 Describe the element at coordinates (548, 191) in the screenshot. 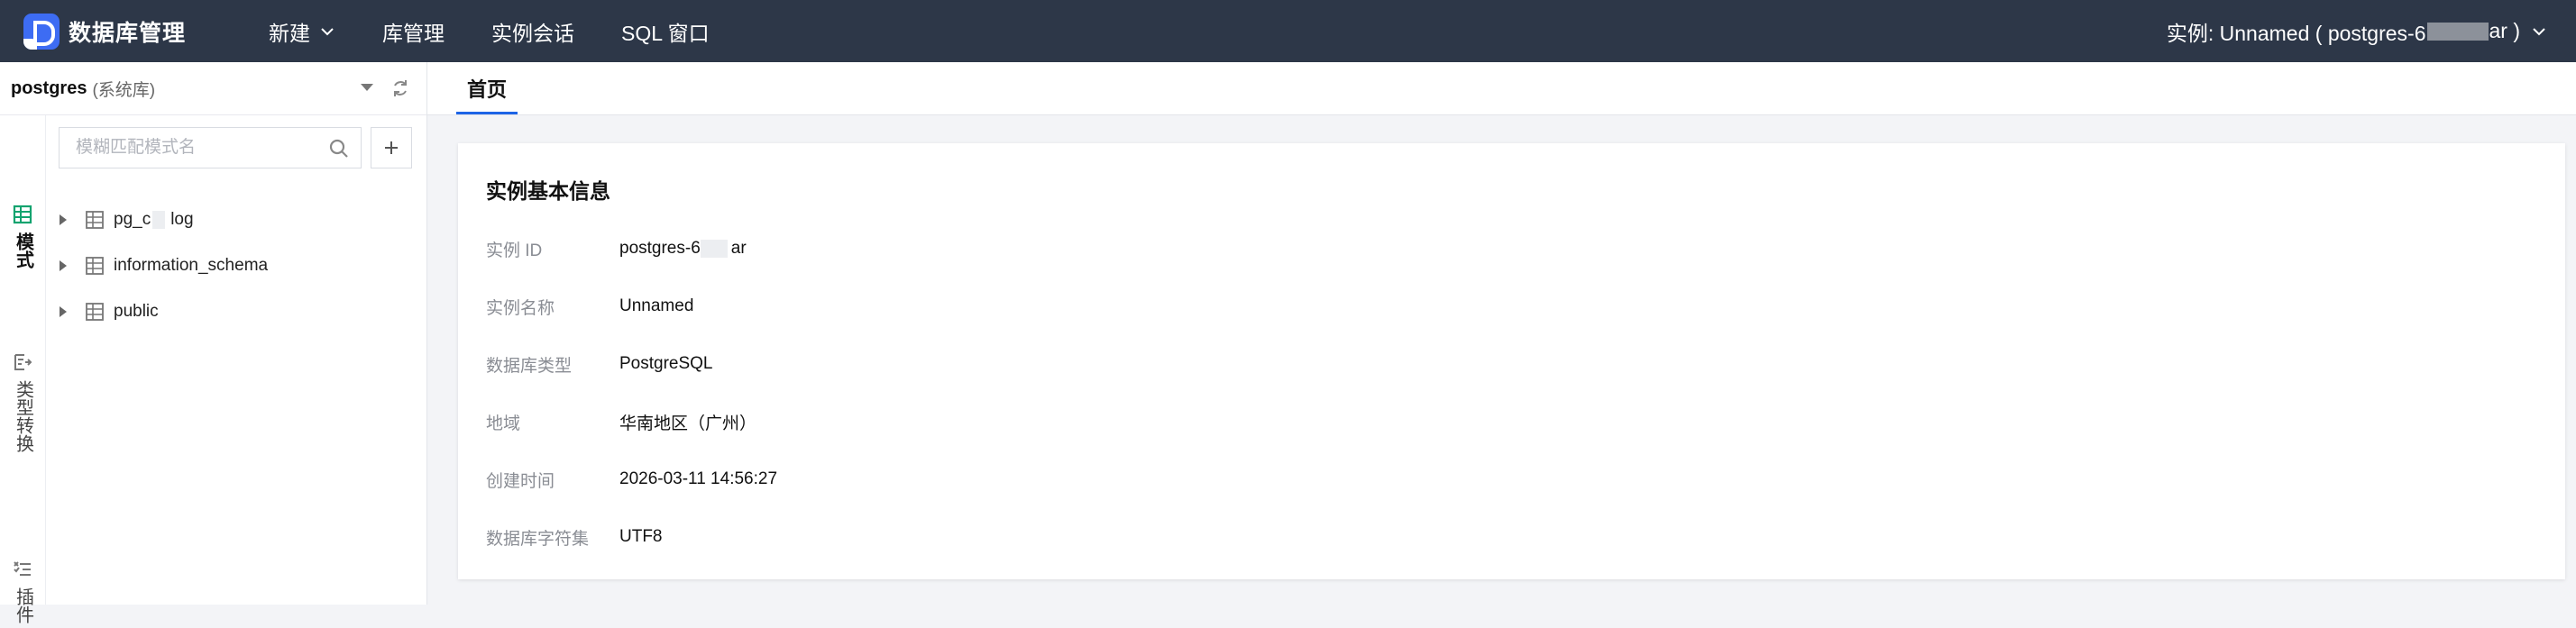

I see `card-title: 实例基本信息` at that location.